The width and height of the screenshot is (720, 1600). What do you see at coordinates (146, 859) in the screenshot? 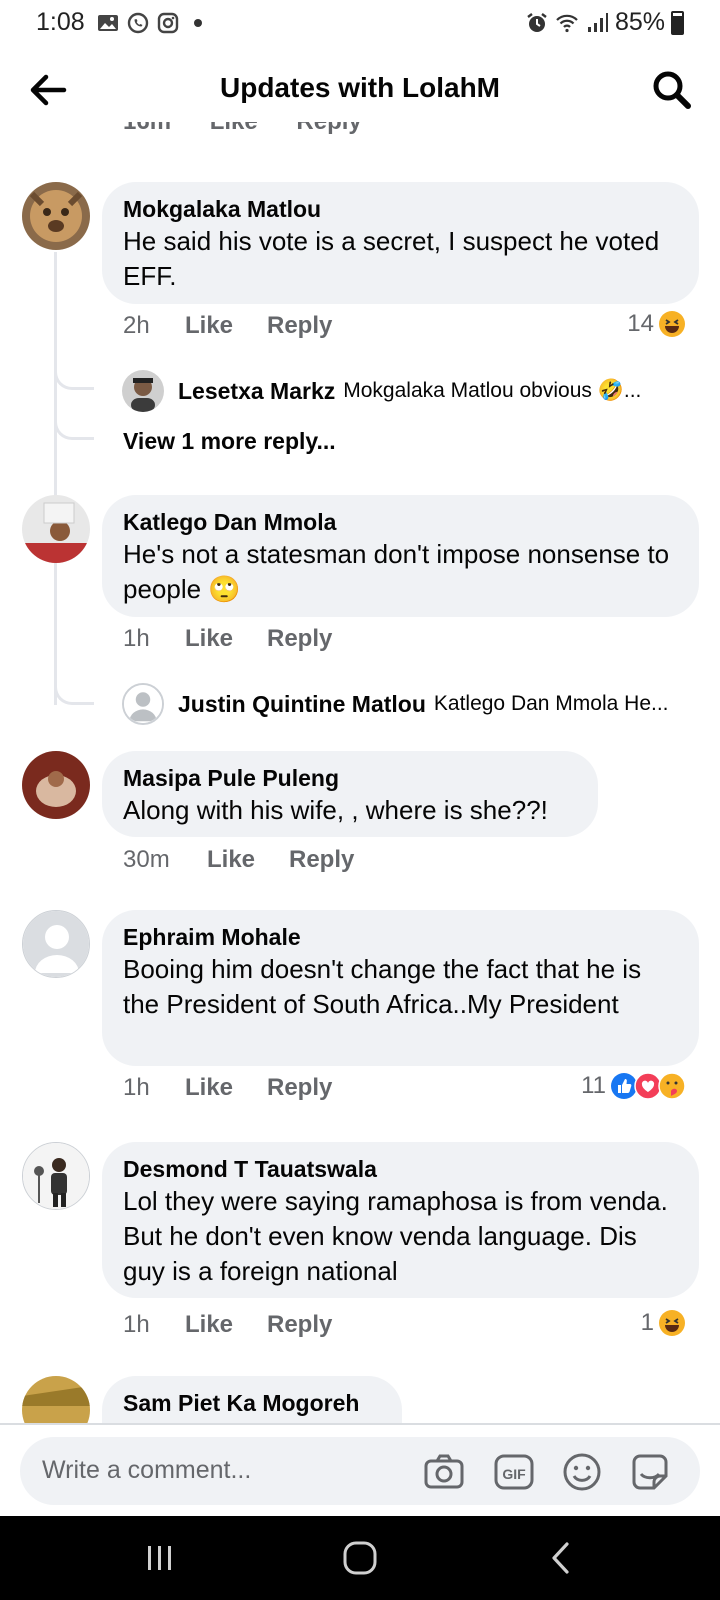
I see `comment-time: 30m` at bounding box center [146, 859].